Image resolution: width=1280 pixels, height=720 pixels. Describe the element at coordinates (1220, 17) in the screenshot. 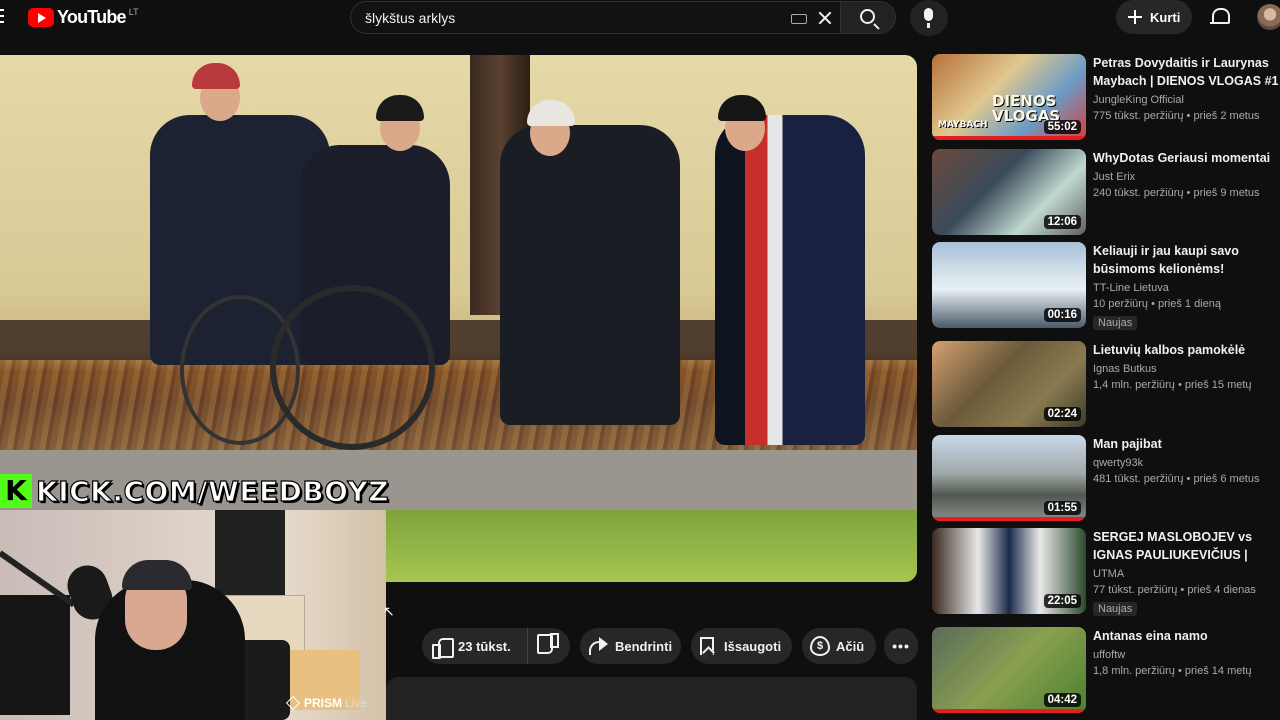

I see `notifications-bell-icon` at that location.